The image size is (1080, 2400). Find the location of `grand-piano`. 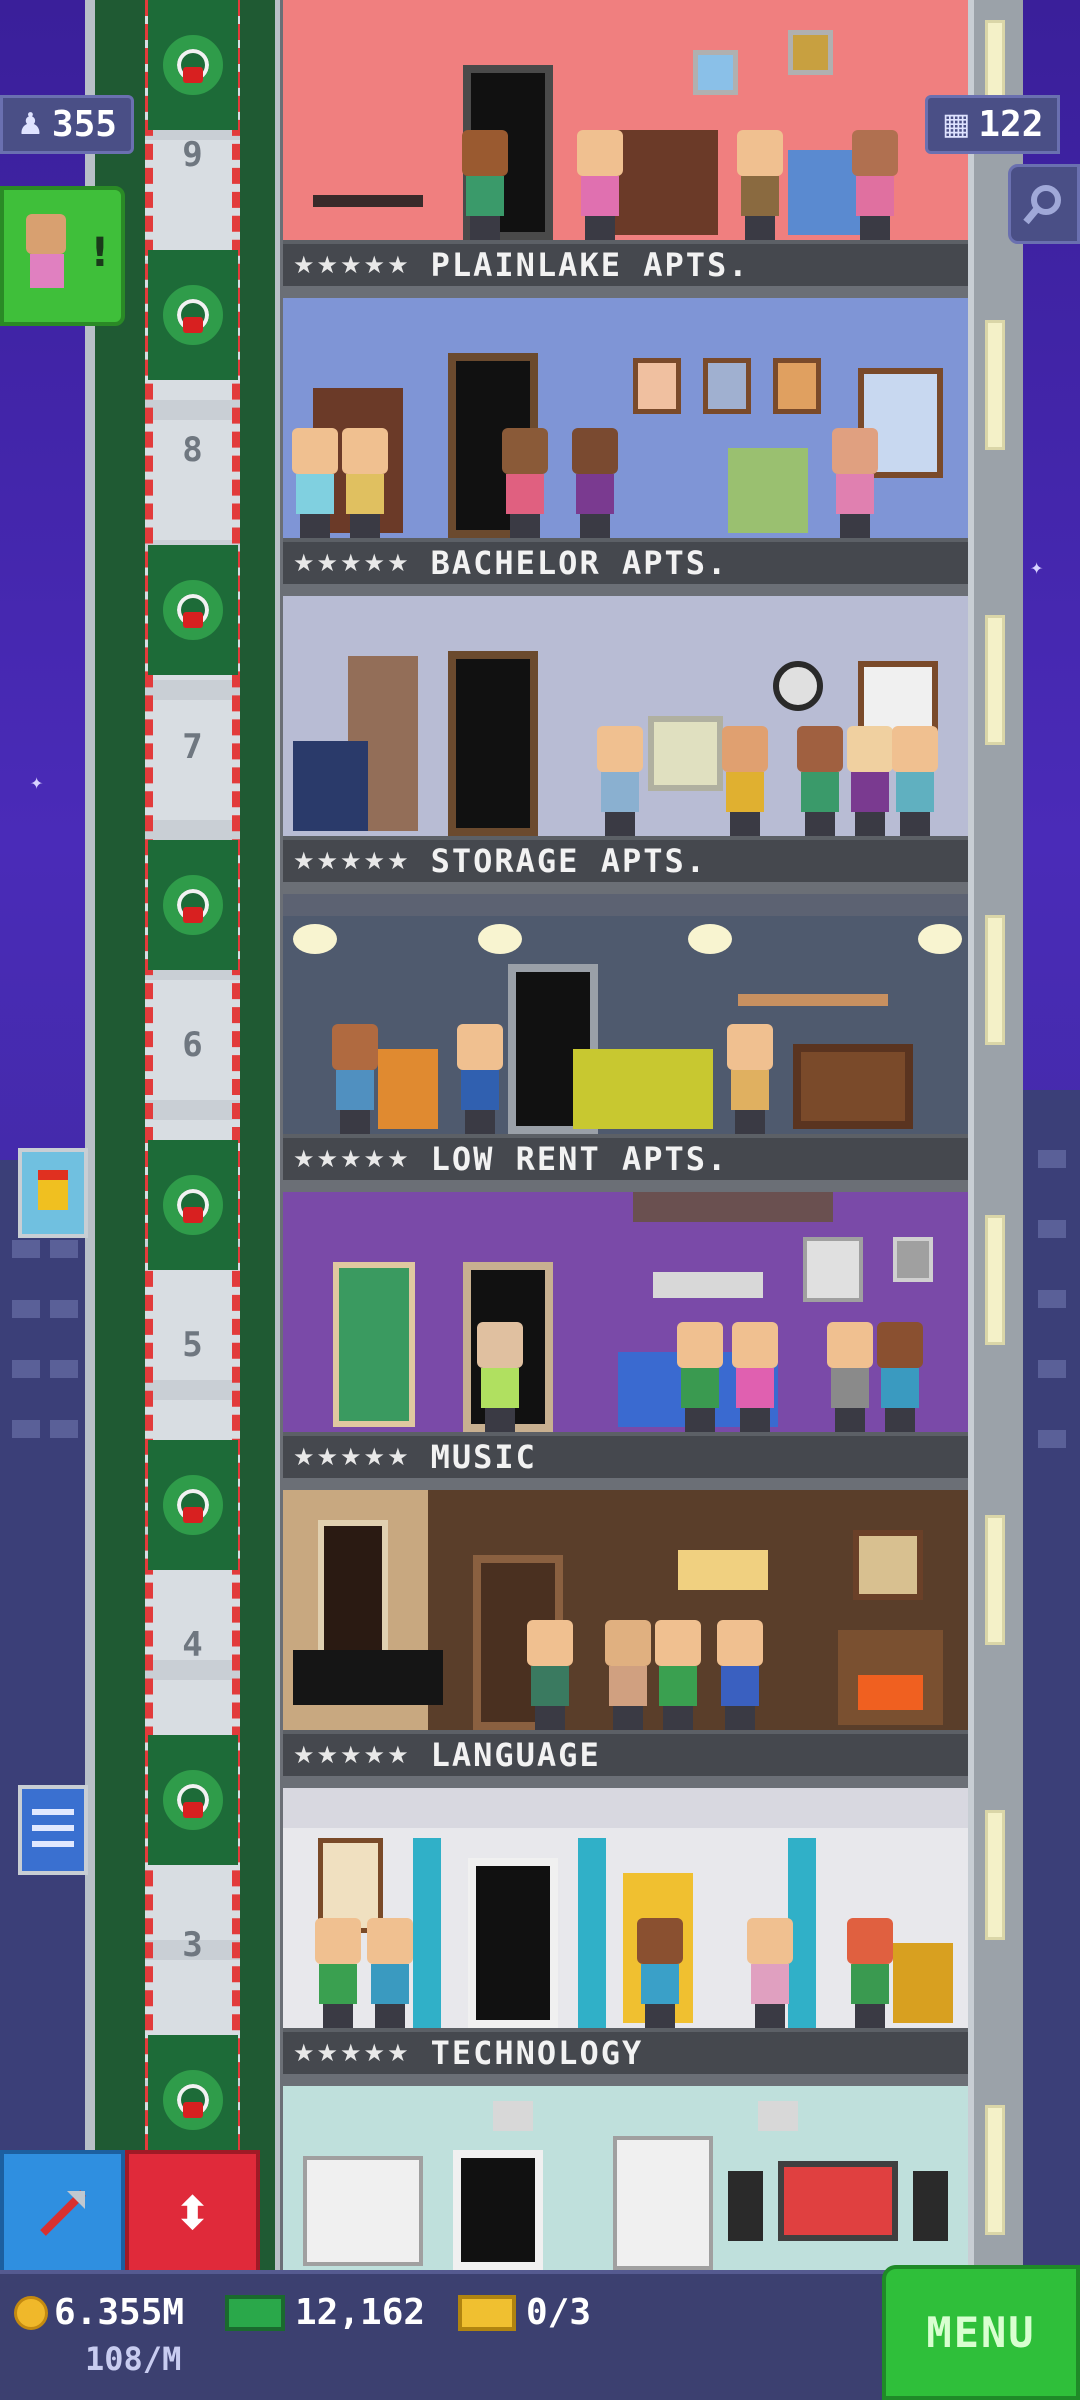

grand-piano is located at coordinates (368, 1677).